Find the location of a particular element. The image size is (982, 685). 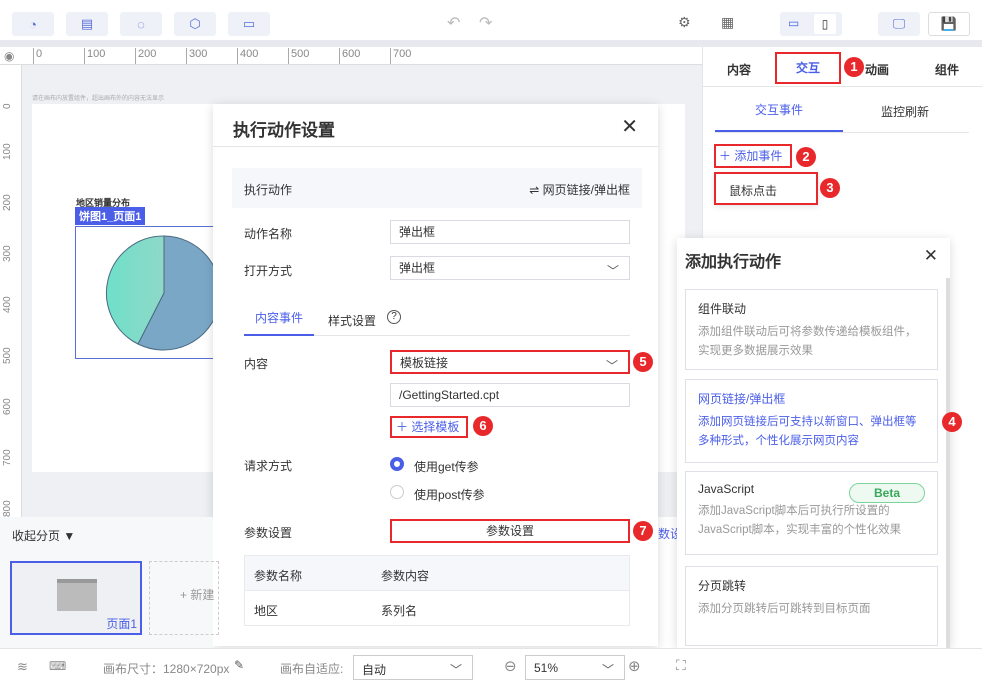

tab-components: 组件 is located at coordinates (947, 69).